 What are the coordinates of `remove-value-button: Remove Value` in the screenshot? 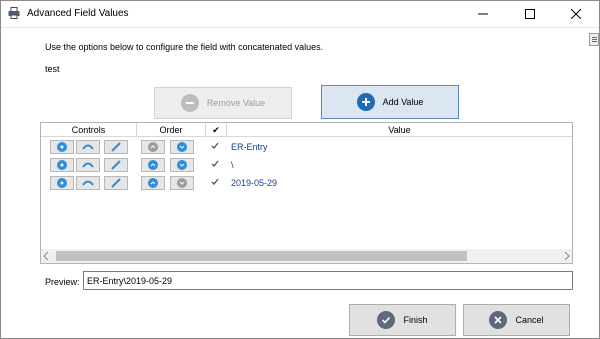 It's located at (223, 103).